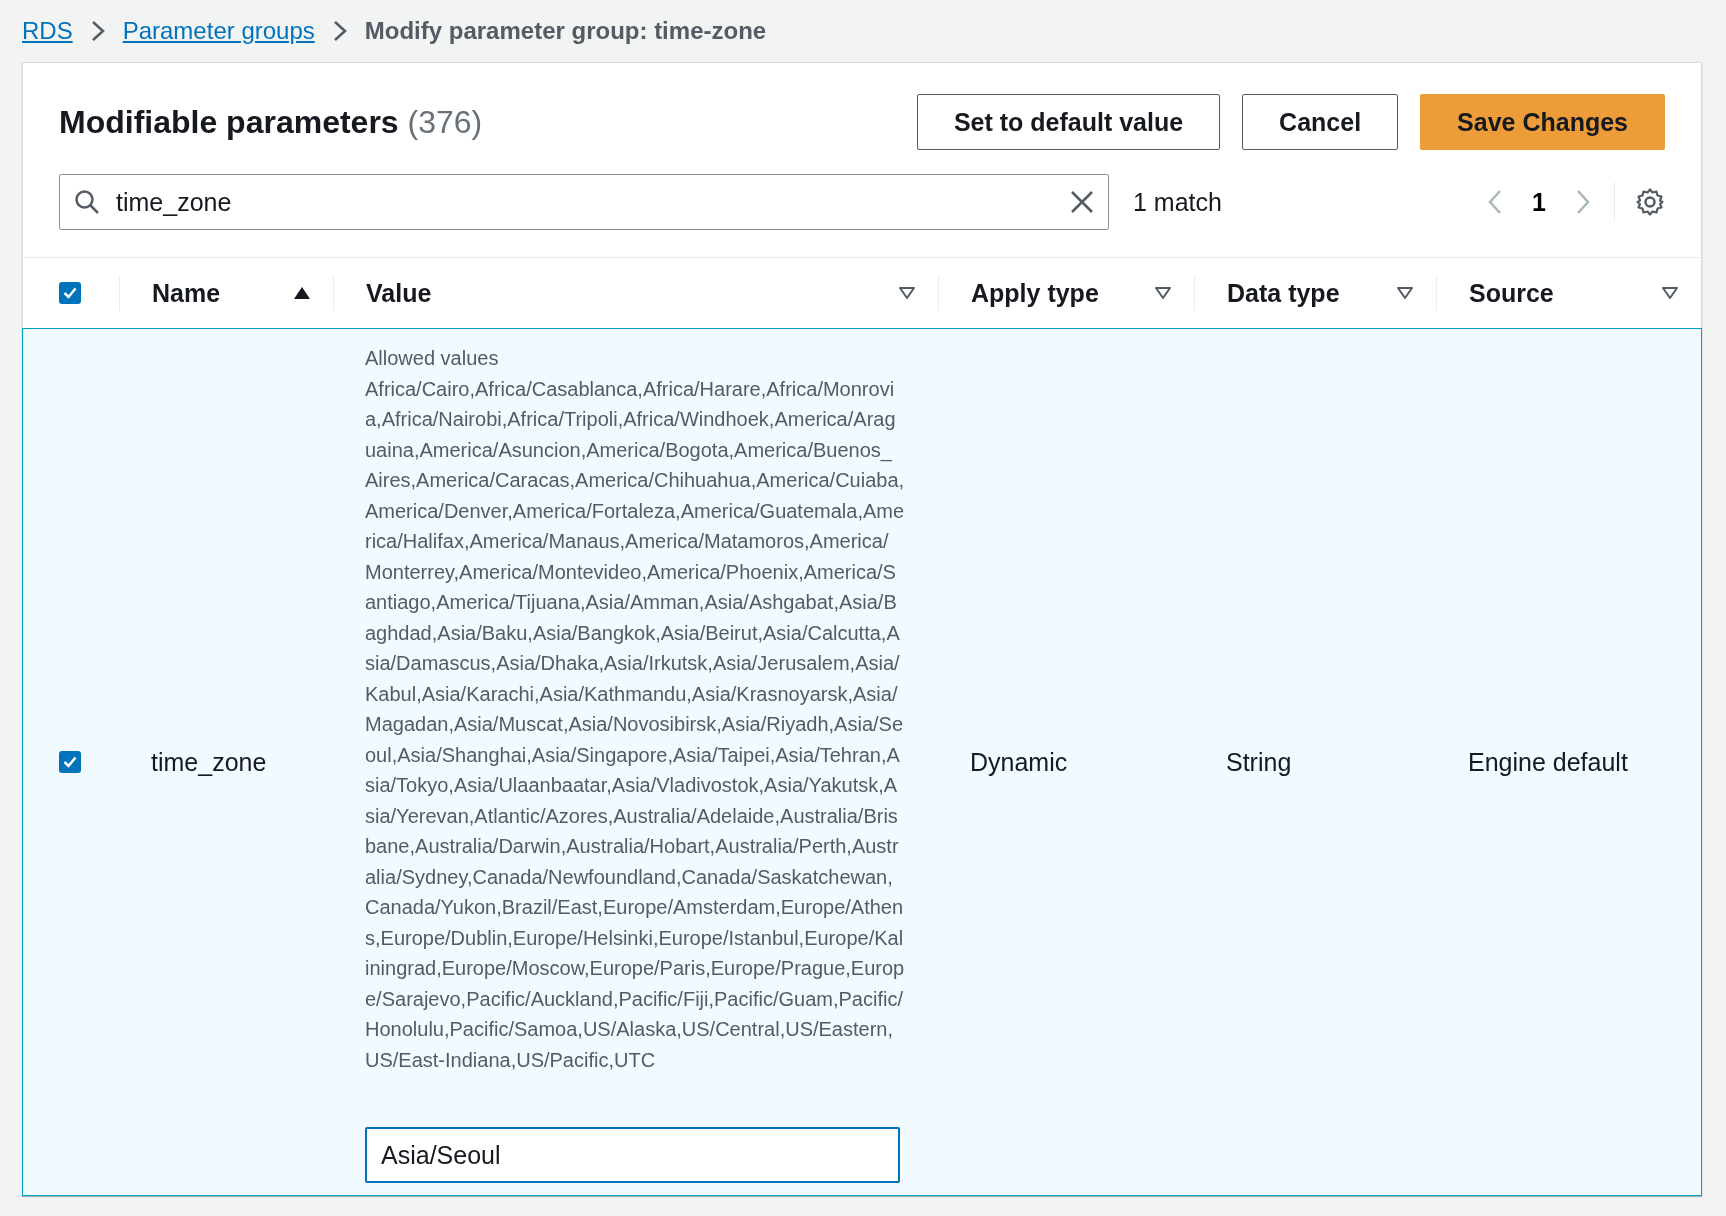 This screenshot has height=1216, width=1726. What do you see at coordinates (1283, 293) in the screenshot?
I see `column-header: Data type` at bounding box center [1283, 293].